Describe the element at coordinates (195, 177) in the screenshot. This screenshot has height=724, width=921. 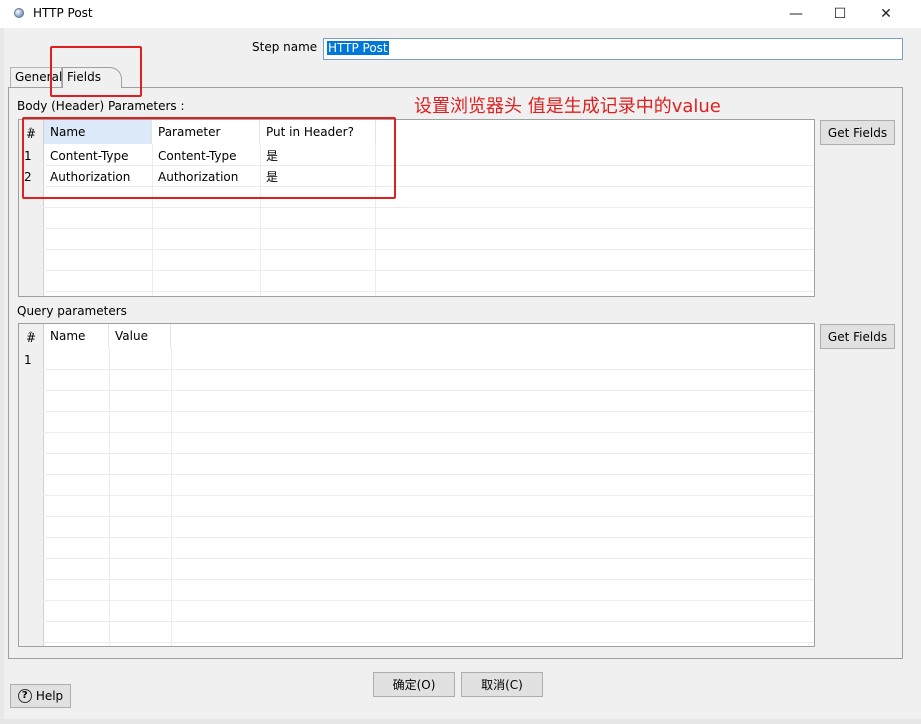
I see `cell-parameter: Authorization` at that location.